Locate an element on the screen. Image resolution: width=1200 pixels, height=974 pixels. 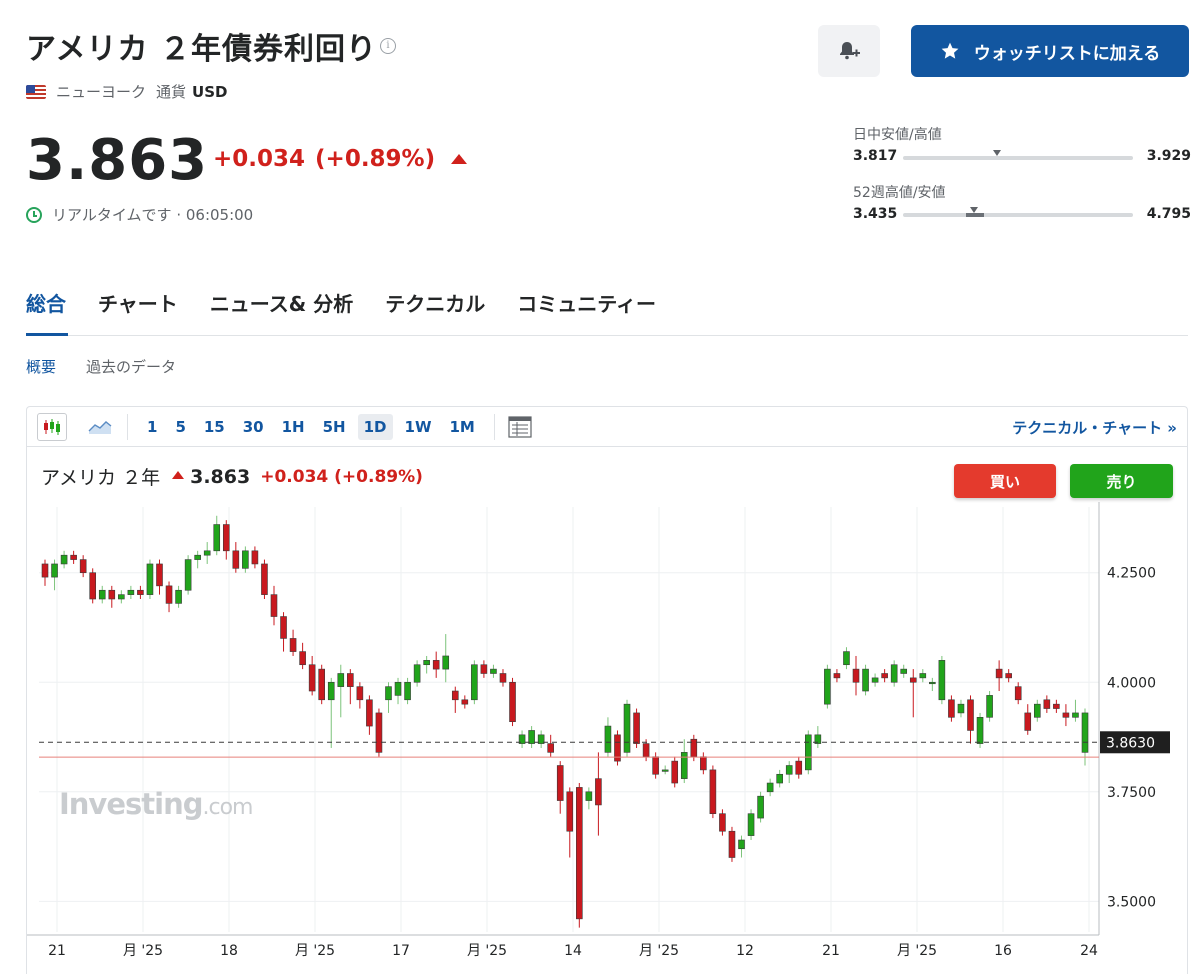
day-range-marker is located at coordinates (997, 153).